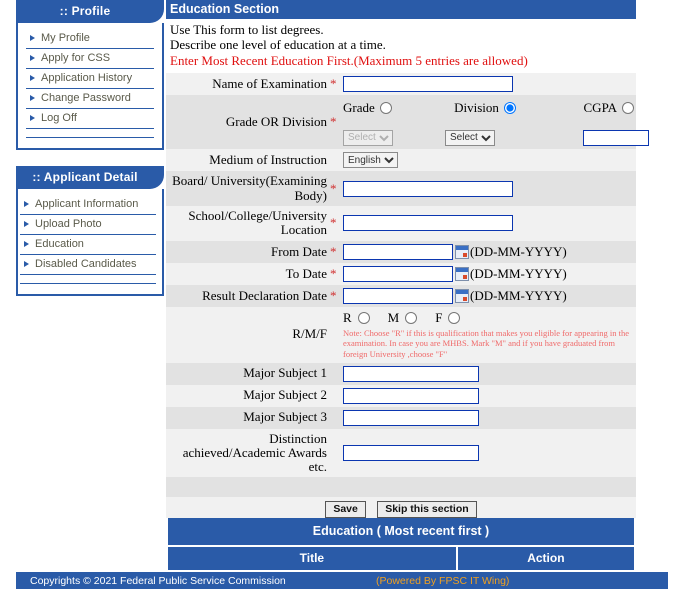 Image resolution: width=685 pixels, height=595 pixels. I want to click on grade-radio, so click(385, 107).